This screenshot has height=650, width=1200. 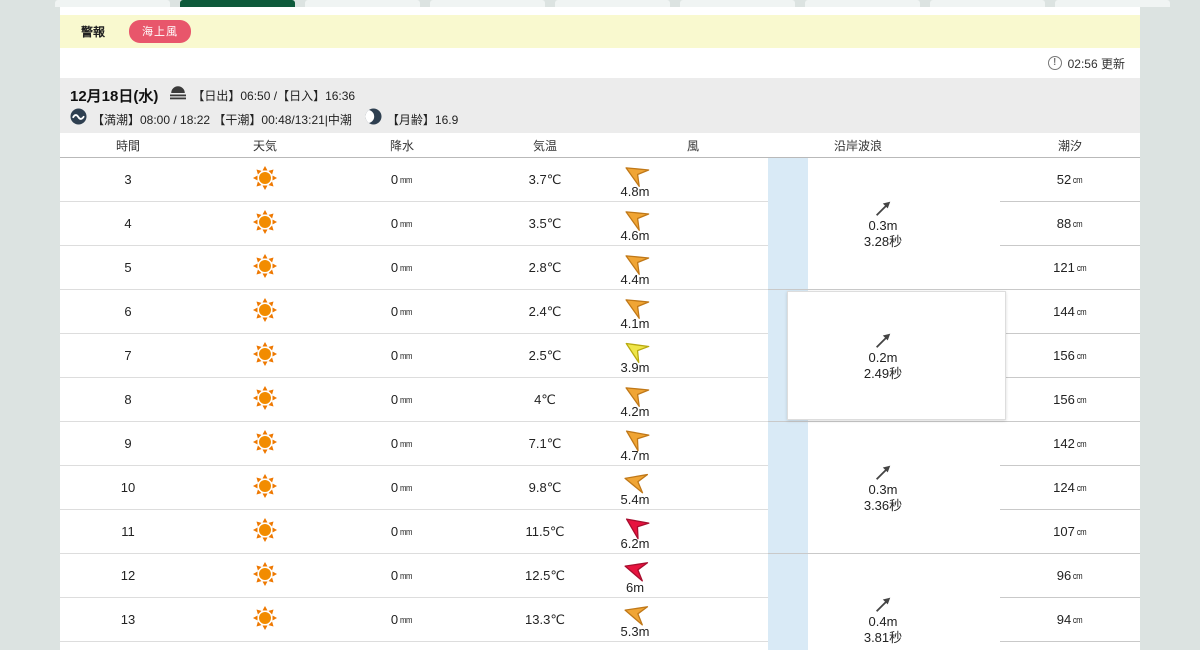 I want to click on hour-cell: 5, so click(x=128, y=267).